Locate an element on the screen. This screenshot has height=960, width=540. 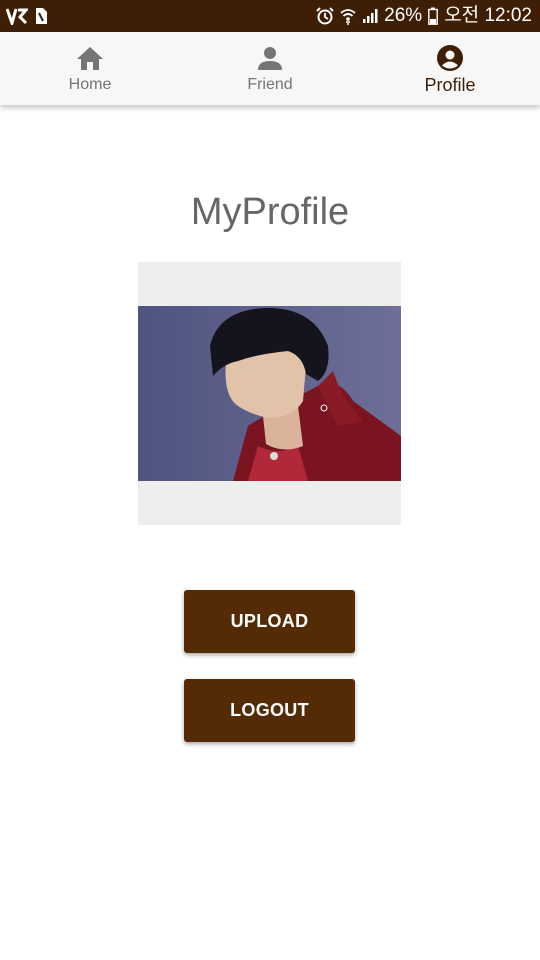
profile-photo is located at coordinates (269, 393).